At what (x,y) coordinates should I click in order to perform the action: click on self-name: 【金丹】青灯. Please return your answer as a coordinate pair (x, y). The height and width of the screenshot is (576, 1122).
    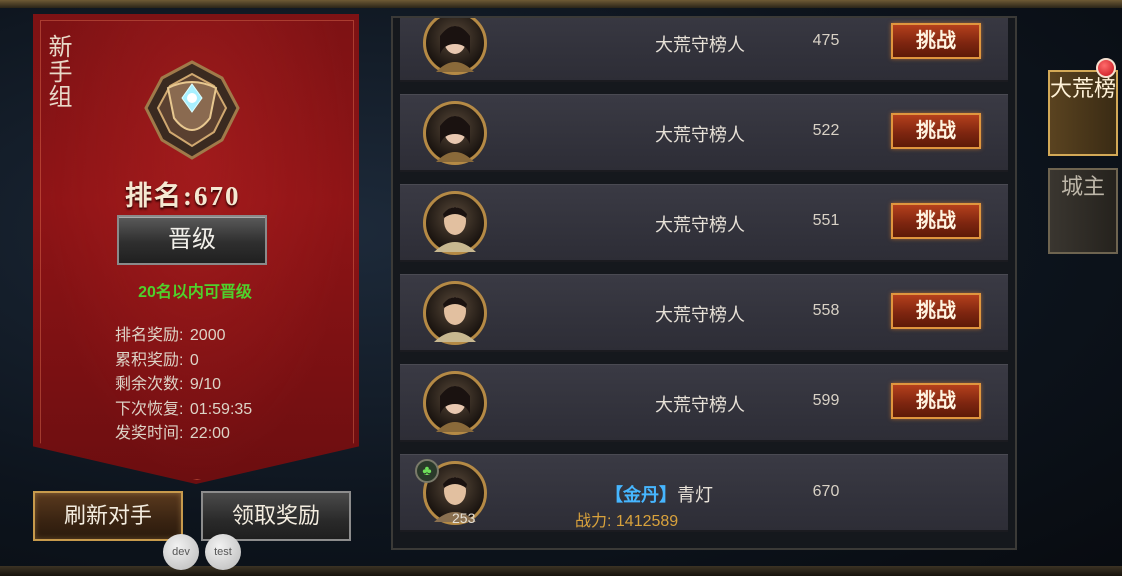
    Looking at the image, I should click on (659, 494).